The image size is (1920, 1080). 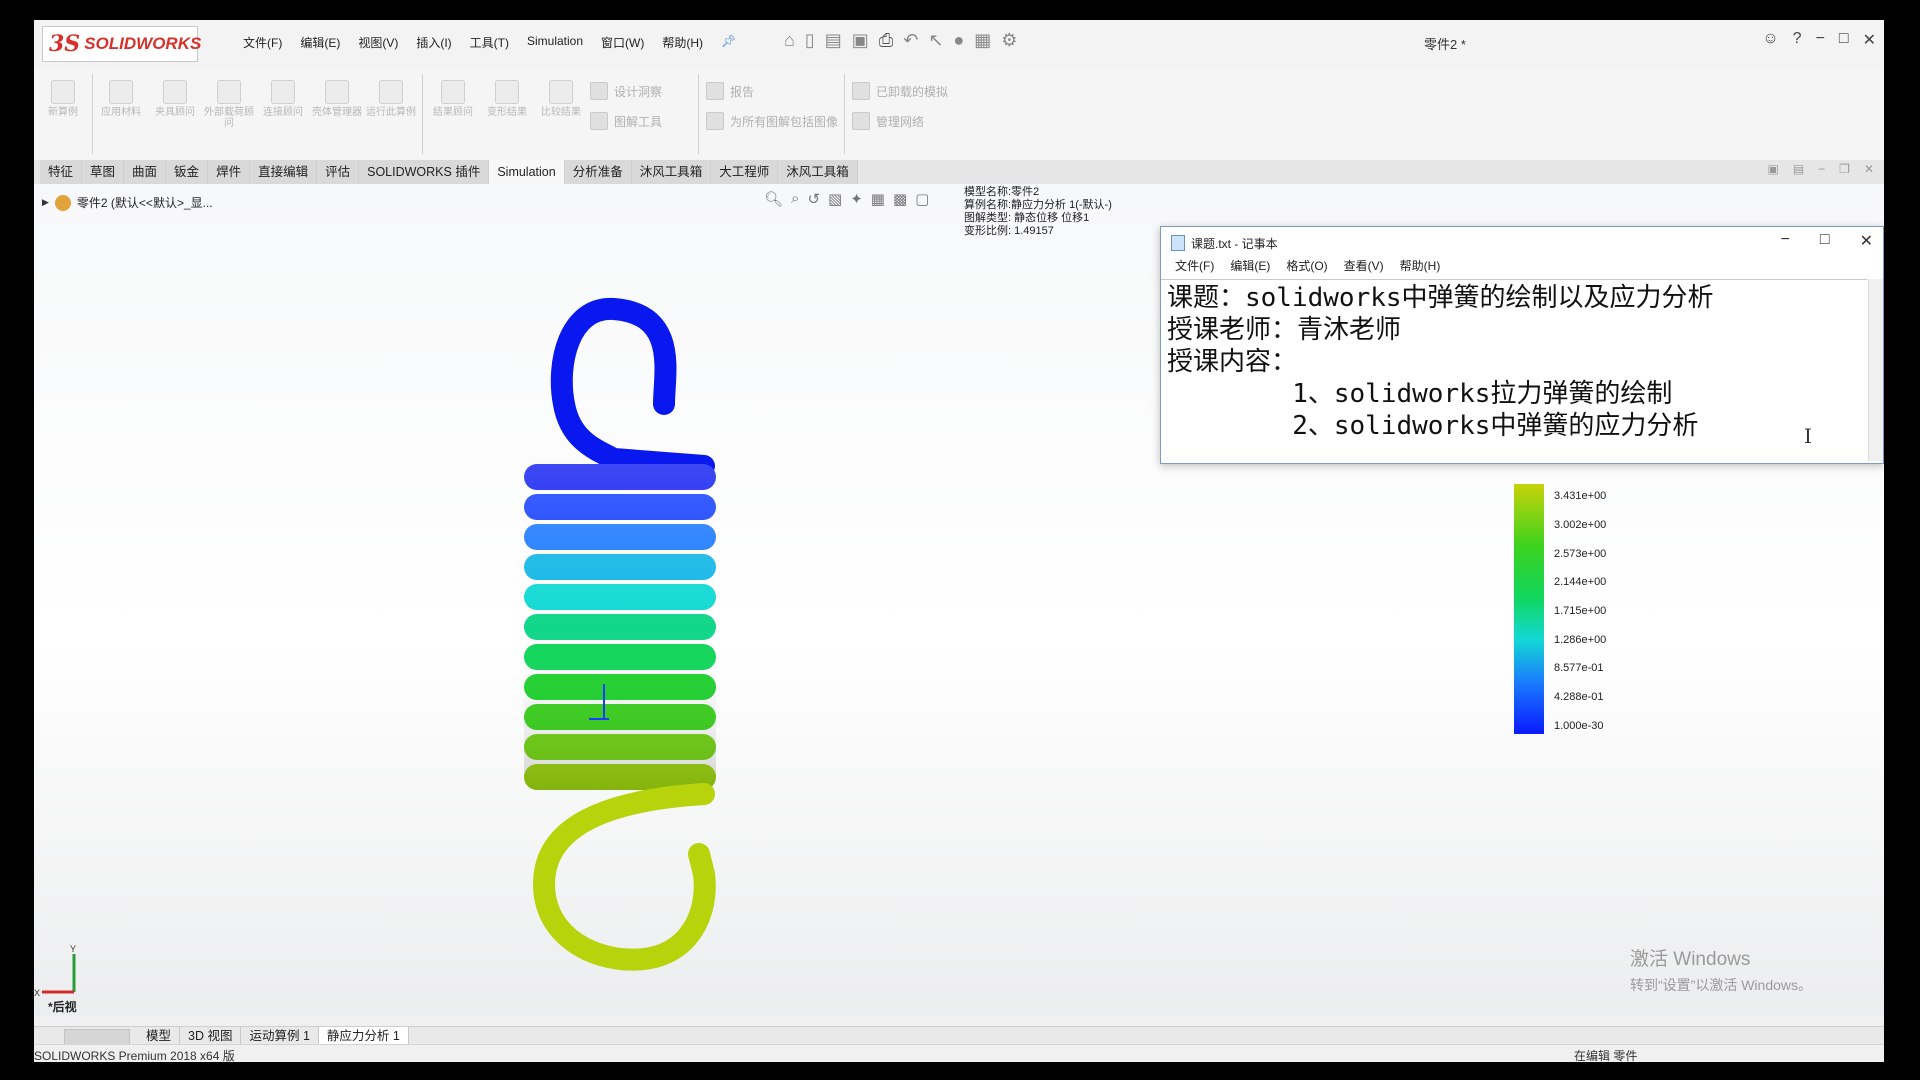 What do you see at coordinates (134, 1055) in the screenshot?
I see `status-product: SOLIDWORKS Premium 2018 x64 版` at bounding box center [134, 1055].